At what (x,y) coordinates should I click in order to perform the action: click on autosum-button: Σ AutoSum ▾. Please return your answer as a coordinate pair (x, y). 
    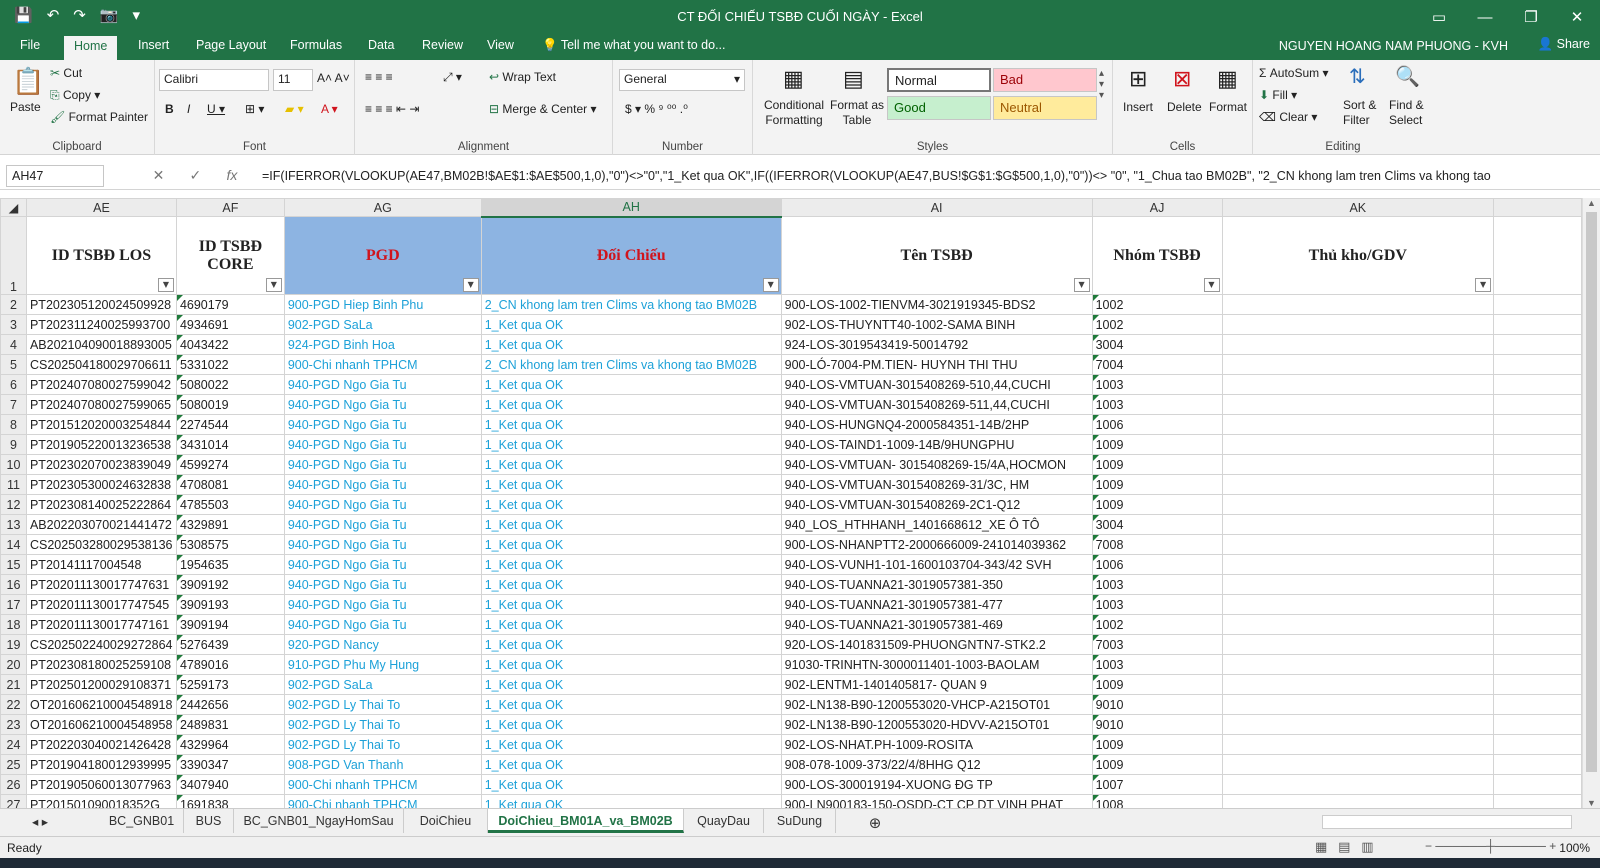
    Looking at the image, I should click on (1293, 73).